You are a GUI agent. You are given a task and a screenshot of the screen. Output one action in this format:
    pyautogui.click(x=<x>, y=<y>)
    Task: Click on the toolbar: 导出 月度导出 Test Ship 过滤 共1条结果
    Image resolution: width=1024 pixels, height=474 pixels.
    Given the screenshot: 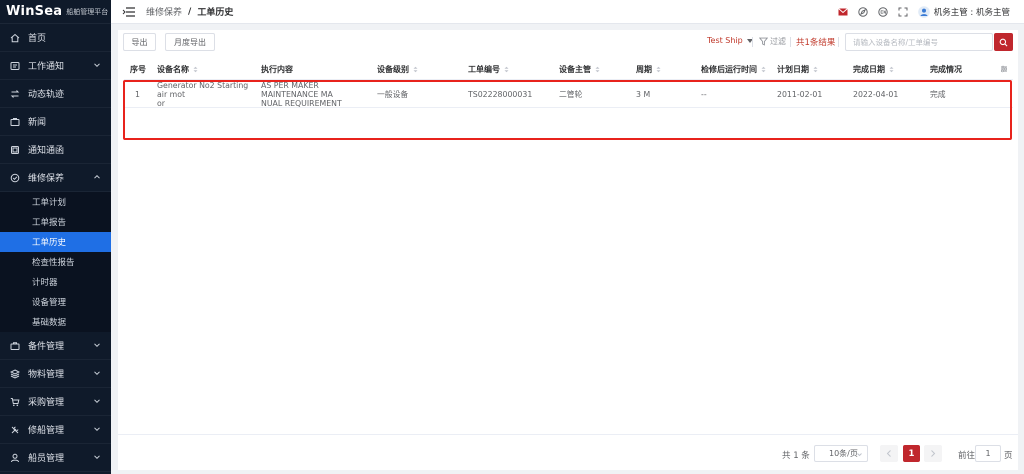 What is the action you would take?
    pyautogui.click(x=568, y=42)
    